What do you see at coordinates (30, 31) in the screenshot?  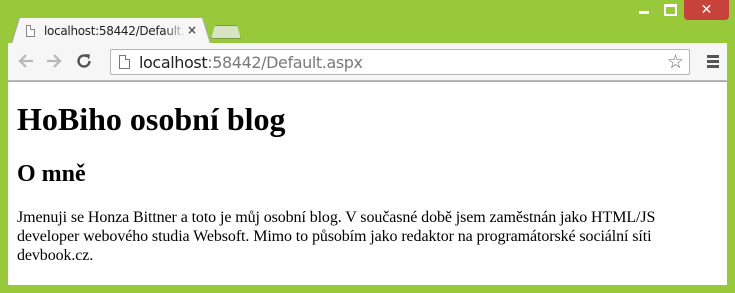 I see `page-favicon-icon` at bounding box center [30, 31].